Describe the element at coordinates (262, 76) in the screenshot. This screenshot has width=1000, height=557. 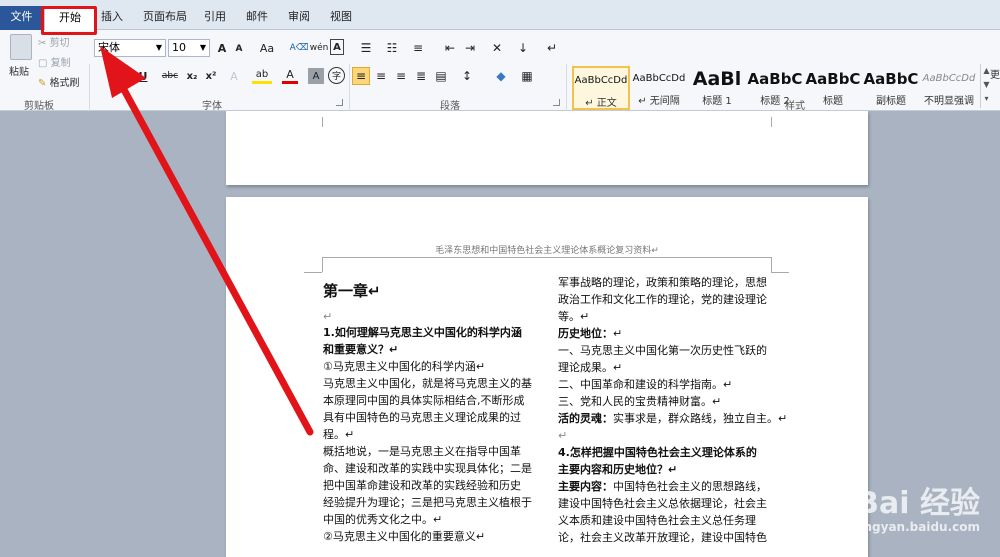
I see `highlight-color-button: ab` at that location.